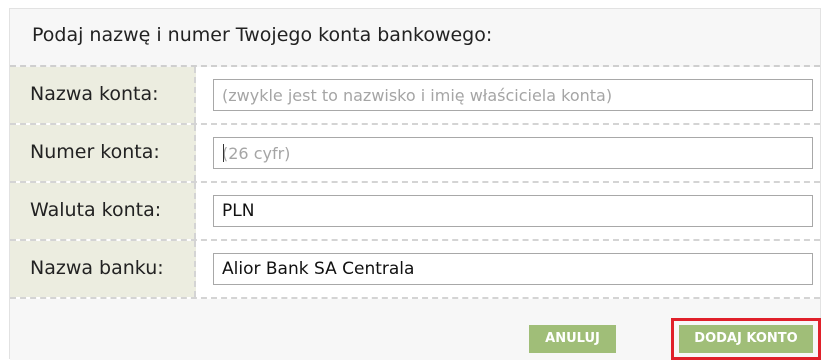  I want to click on bank-name-label: Nazwa banku:, so click(97, 268).